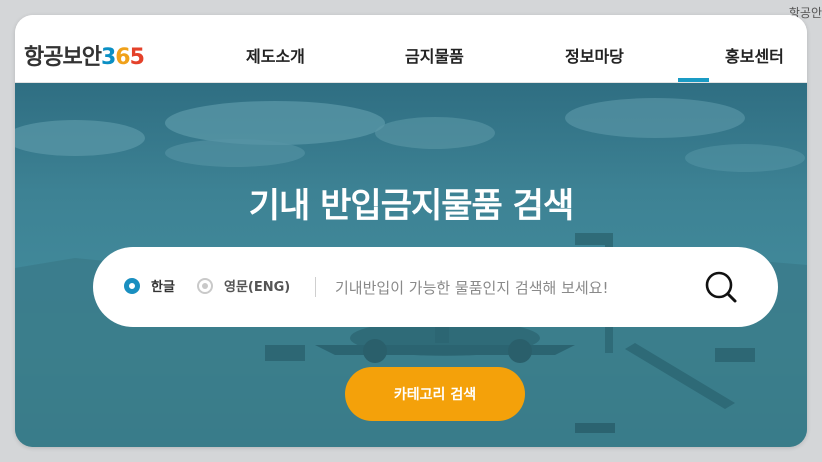  I want to click on logo-digit-3: 3, so click(108, 57).